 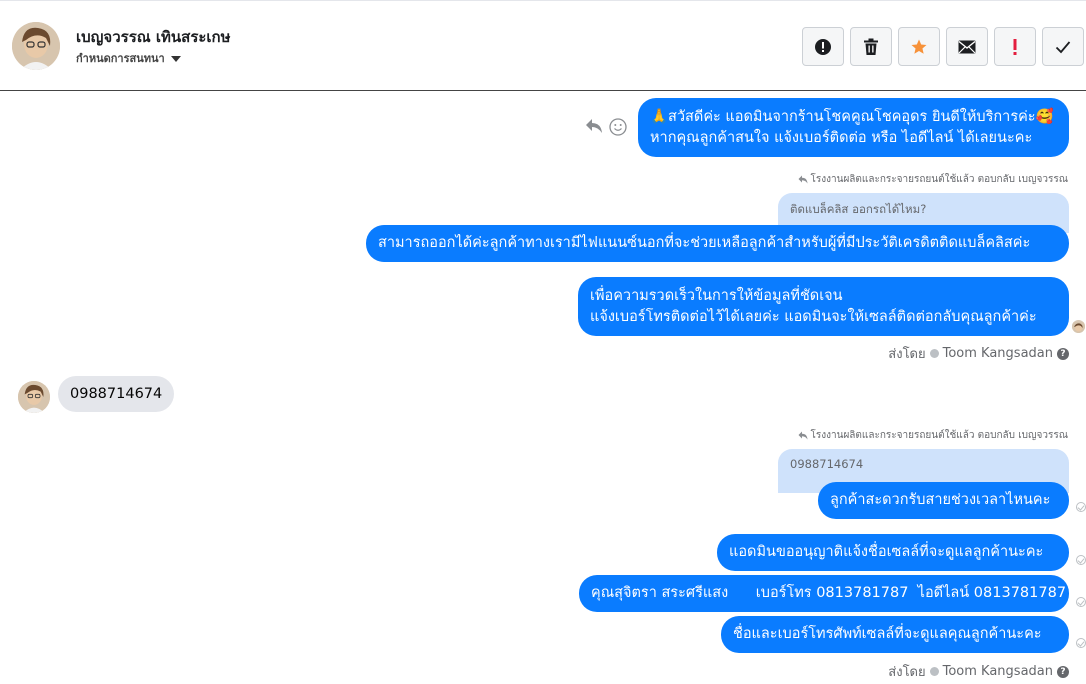 I want to click on conversation-header: เบญจวรรณ เทินสระเกษ กำหนดการสนทนา, so click(x=543, y=45).